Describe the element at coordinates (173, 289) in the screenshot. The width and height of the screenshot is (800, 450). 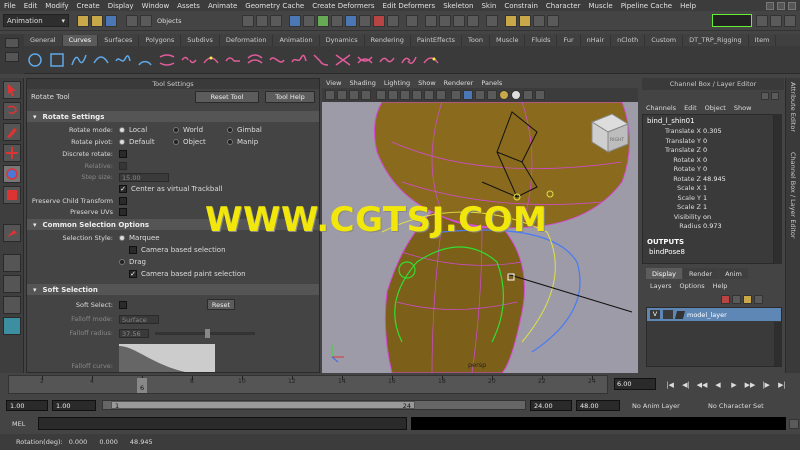
I see `soft-selection-header: ▾ Soft Selection` at that location.